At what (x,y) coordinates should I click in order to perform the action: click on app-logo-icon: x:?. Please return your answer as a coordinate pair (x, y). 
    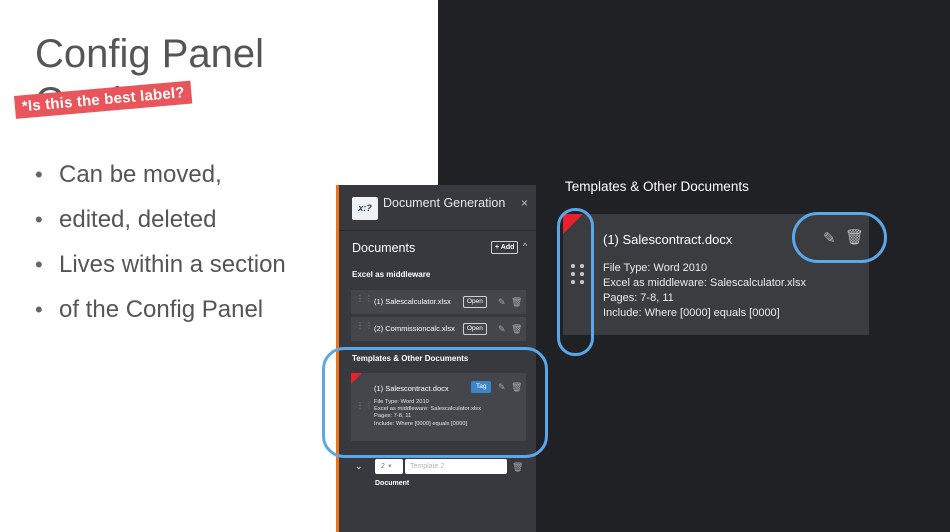
    Looking at the image, I should click on (365, 208).